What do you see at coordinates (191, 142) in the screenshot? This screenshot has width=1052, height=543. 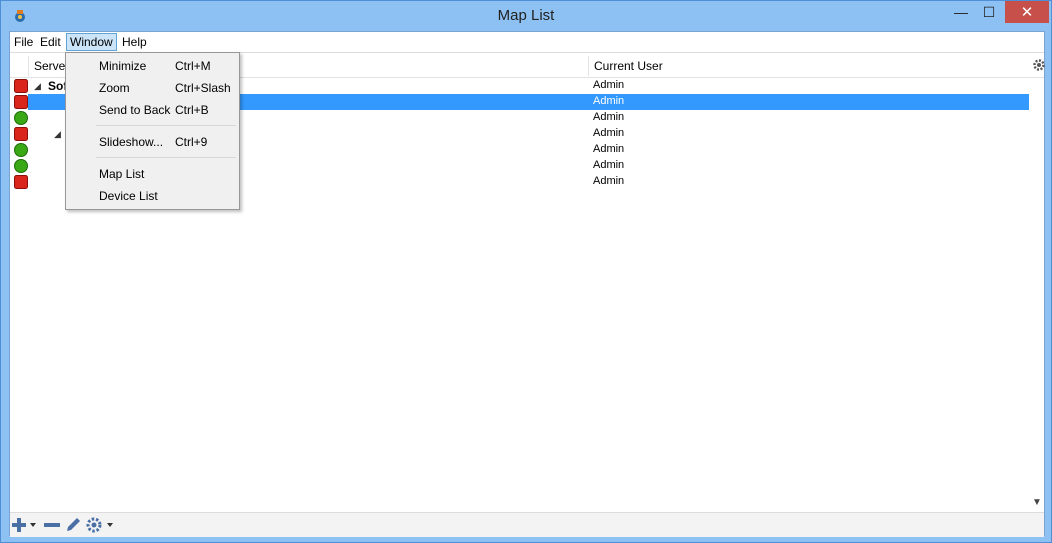 I see `menu-item-shortcut: Ctrl+9` at bounding box center [191, 142].